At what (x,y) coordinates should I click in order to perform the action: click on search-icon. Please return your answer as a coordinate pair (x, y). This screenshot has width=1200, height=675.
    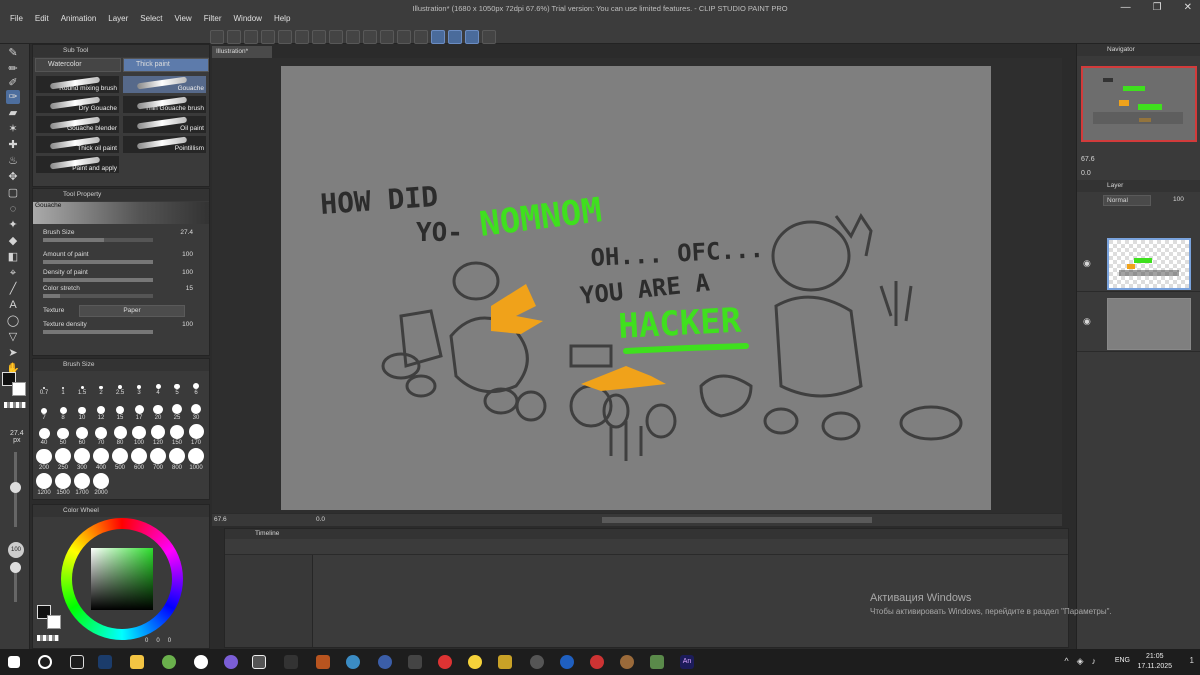
    Looking at the image, I should click on (45, 662).